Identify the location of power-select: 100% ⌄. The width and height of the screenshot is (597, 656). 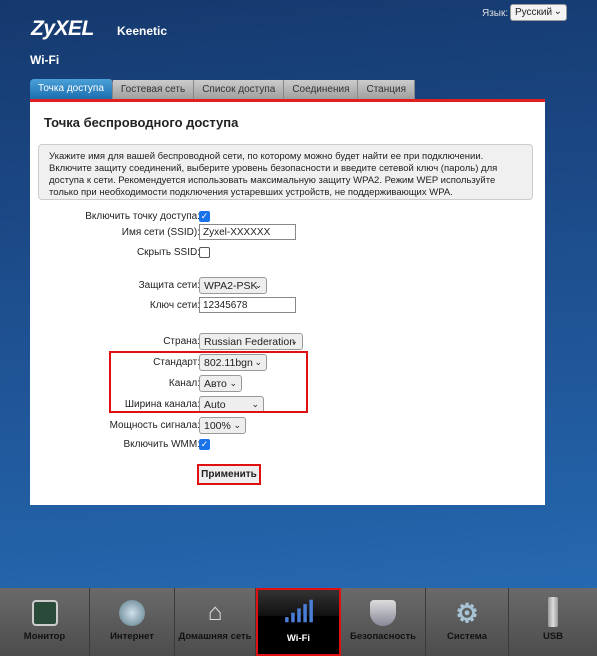
(222, 425).